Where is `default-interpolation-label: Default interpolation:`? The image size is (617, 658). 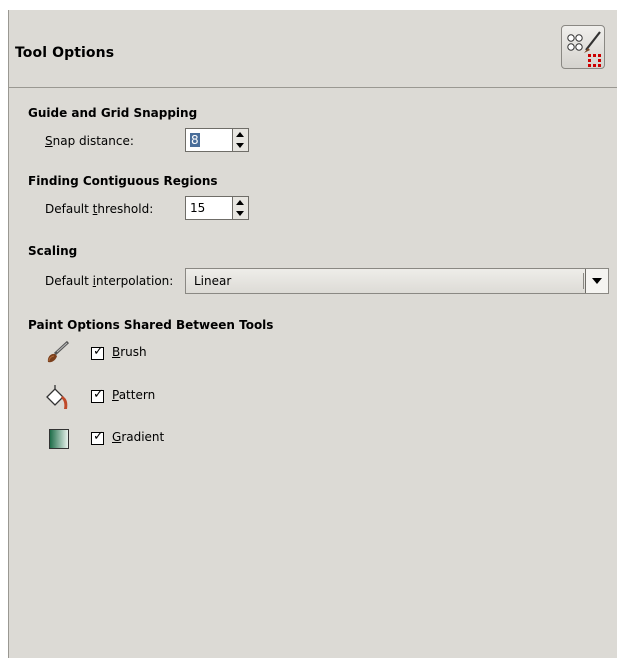
default-interpolation-label: Default interpolation: is located at coordinates (109, 281).